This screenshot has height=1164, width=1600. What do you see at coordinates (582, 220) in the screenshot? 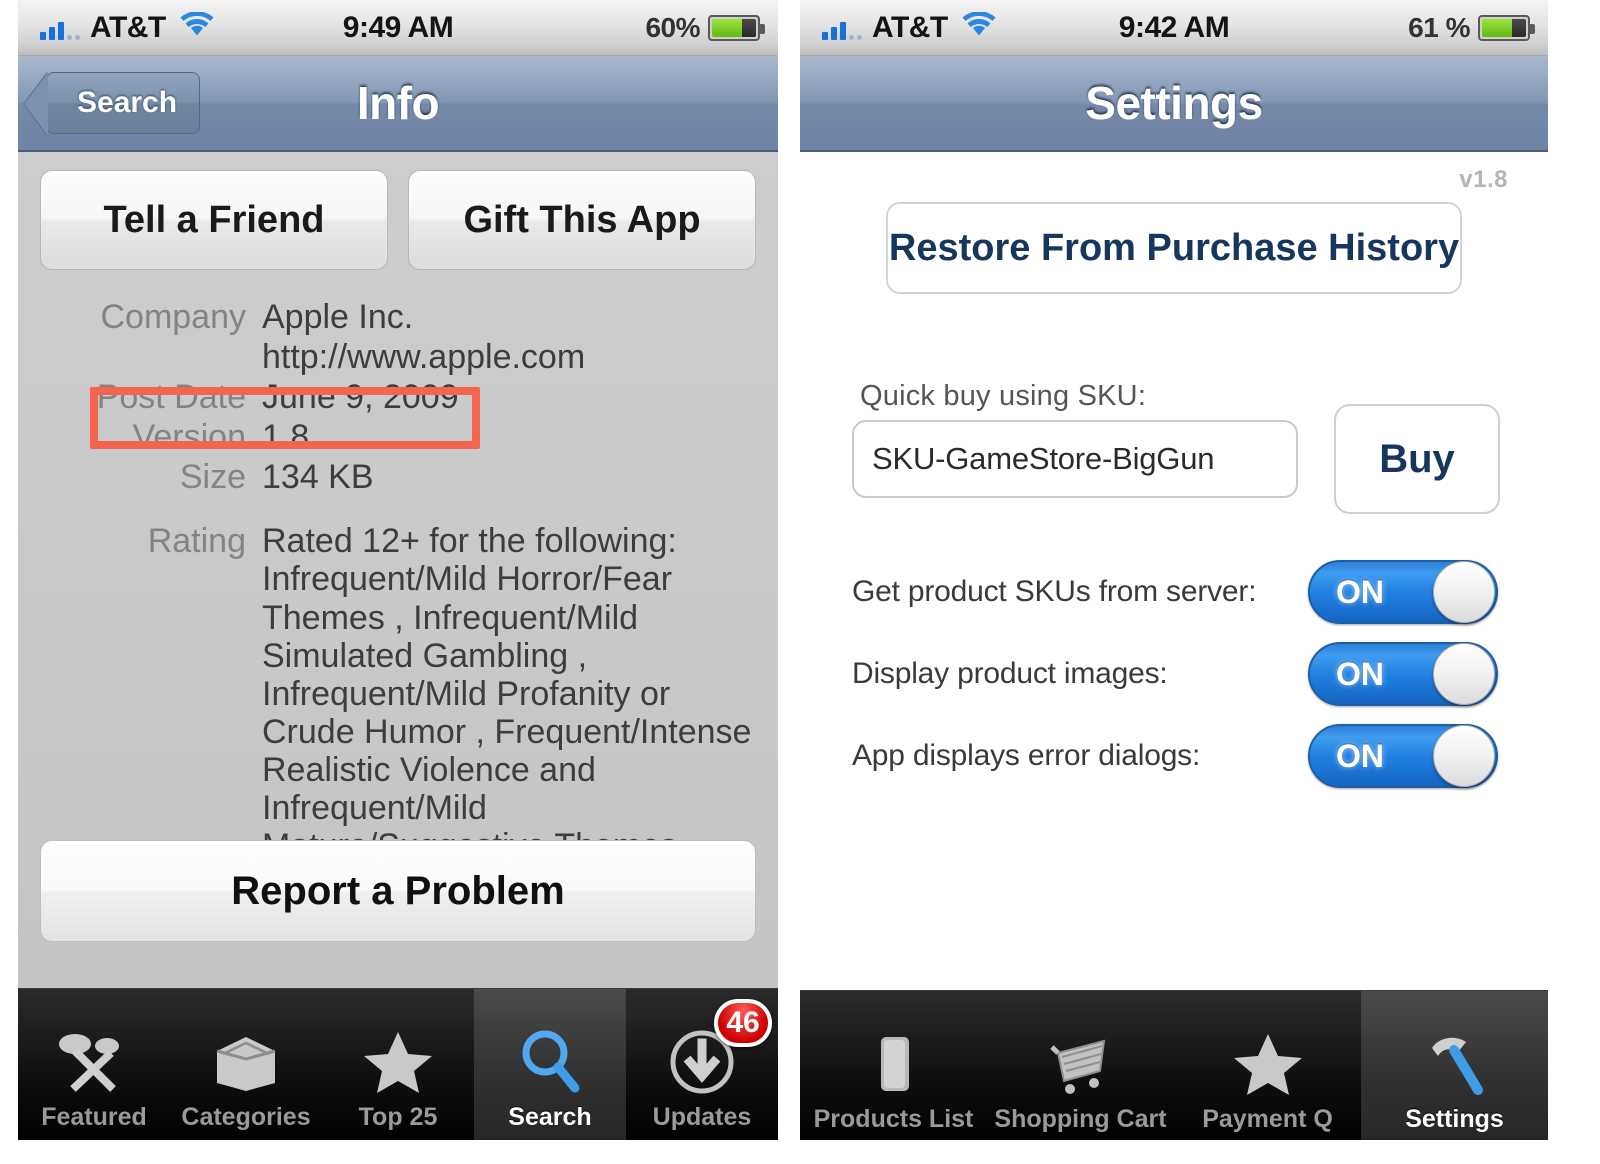
I see `gift-this-app-button: Gift This App` at bounding box center [582, 220].